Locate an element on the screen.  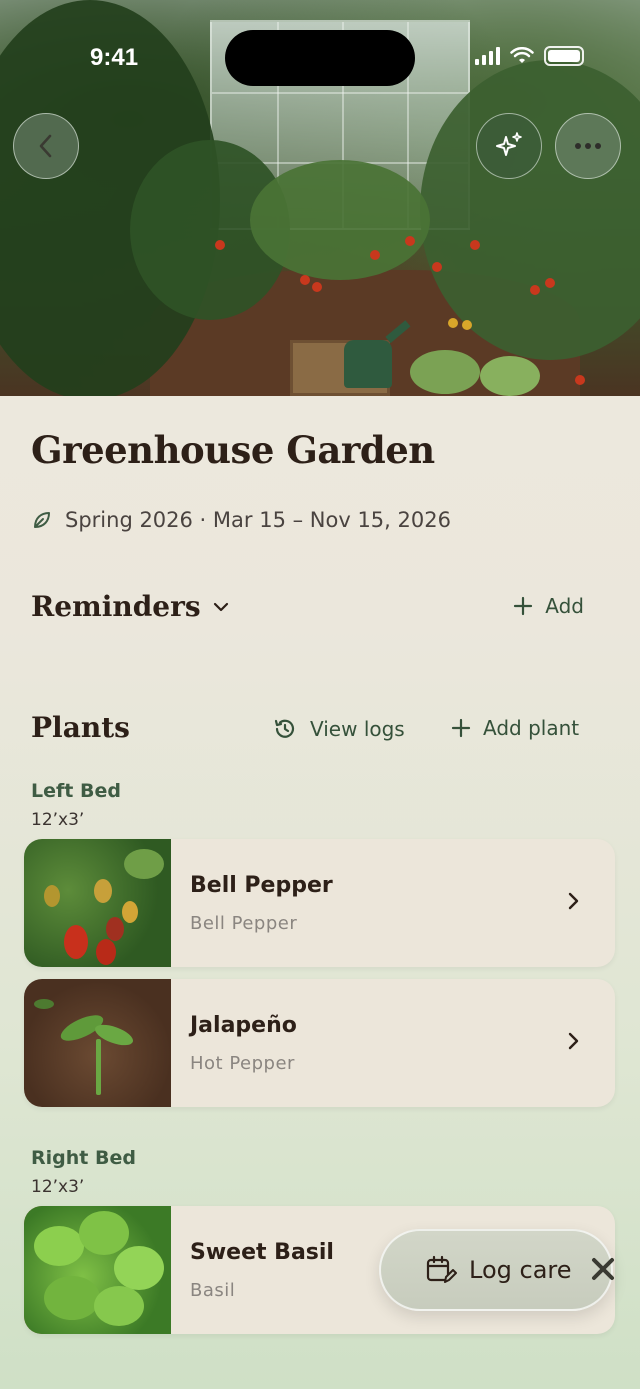
plant-card: Bell Pepper Bell Pepper is located at coordinates (319, 903).